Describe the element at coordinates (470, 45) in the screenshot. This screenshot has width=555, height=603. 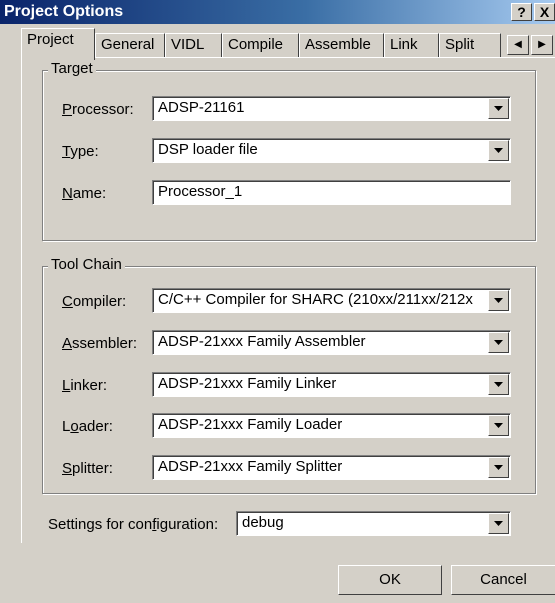
I see `tab-split: Split` at that location.